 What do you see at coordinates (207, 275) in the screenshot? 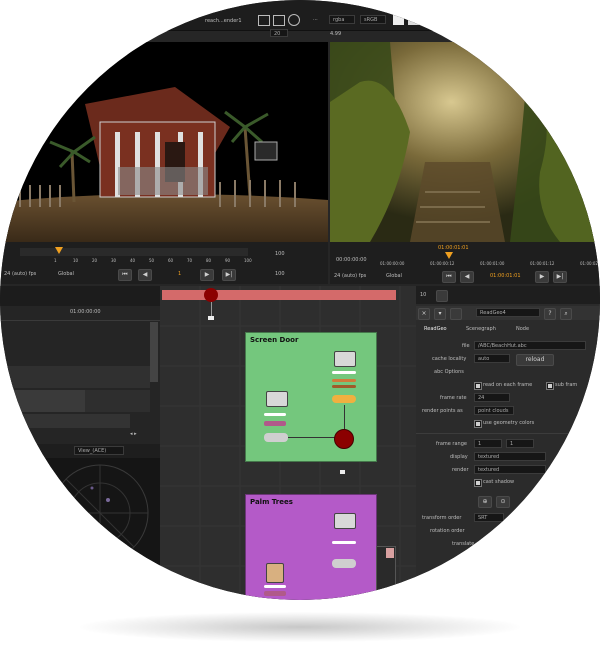
I see `play-button: ▶` at bounding box center [207, 275].